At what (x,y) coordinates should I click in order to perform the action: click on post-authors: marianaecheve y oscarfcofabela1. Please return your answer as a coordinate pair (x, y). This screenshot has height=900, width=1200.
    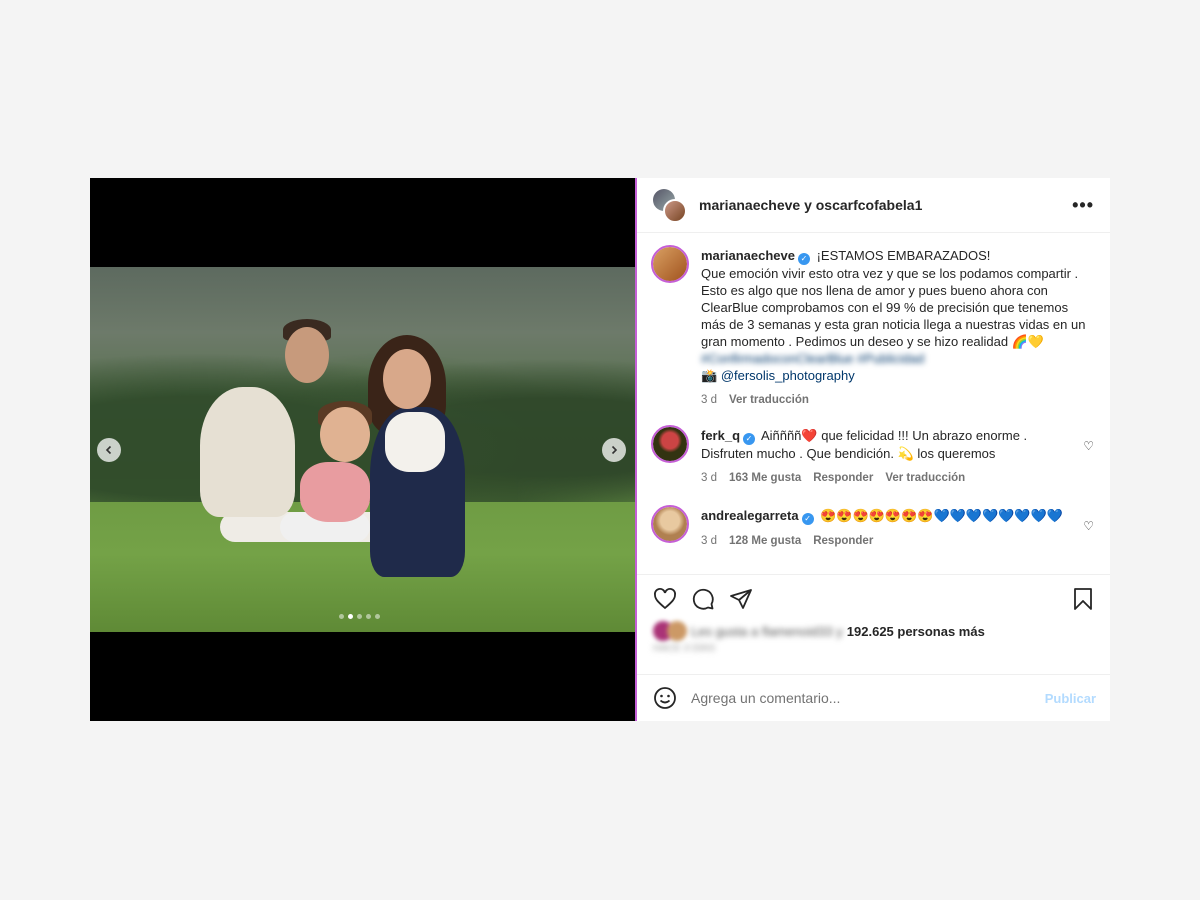
    Looking at the image, I should click on (885, 205).